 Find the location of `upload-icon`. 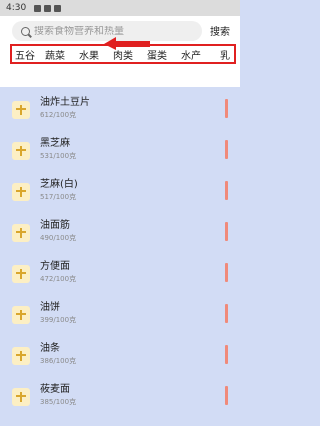

upload-icon is located at coordinates (48, 8).